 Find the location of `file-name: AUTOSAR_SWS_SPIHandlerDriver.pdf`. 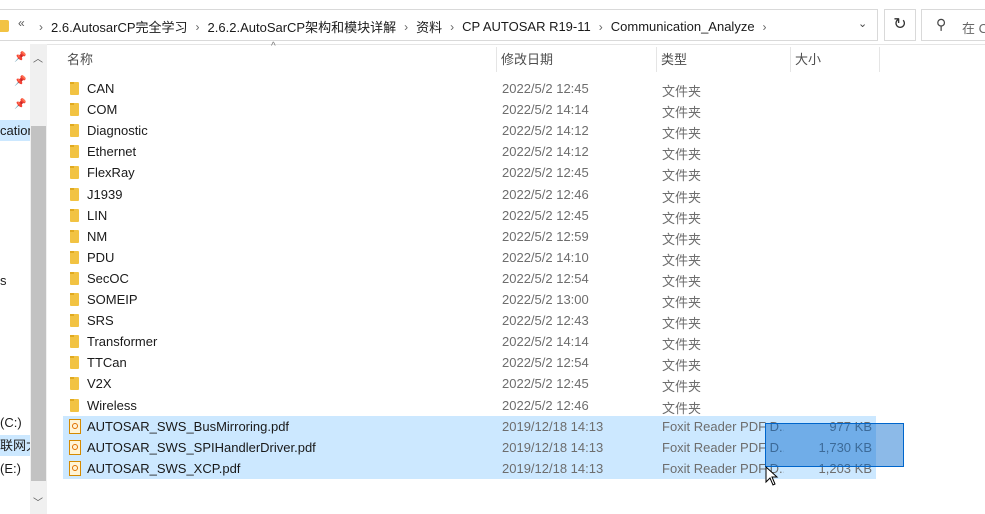

file-name: AUTOSAR_SWS_SPIHandlerDriver.pdf is located at coordinates (201, 447).